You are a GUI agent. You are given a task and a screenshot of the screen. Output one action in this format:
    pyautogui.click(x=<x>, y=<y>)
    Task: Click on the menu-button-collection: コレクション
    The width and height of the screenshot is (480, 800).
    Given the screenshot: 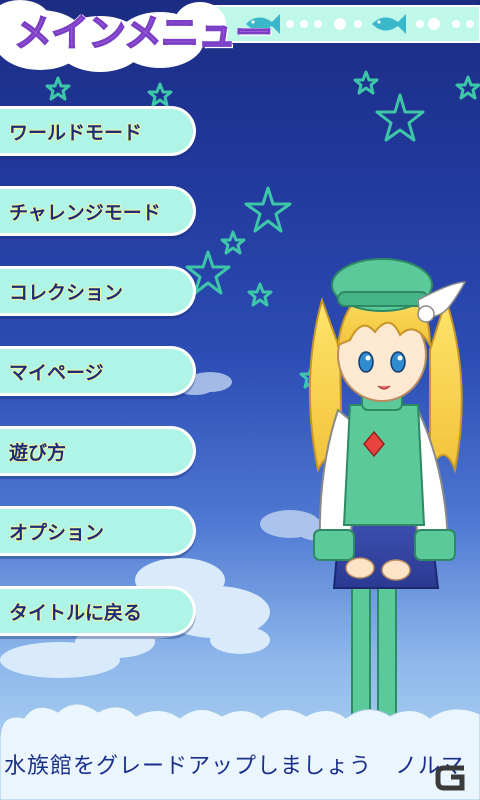 What is the action you would take?
    pyautogui.click(x=98, y=291)
    